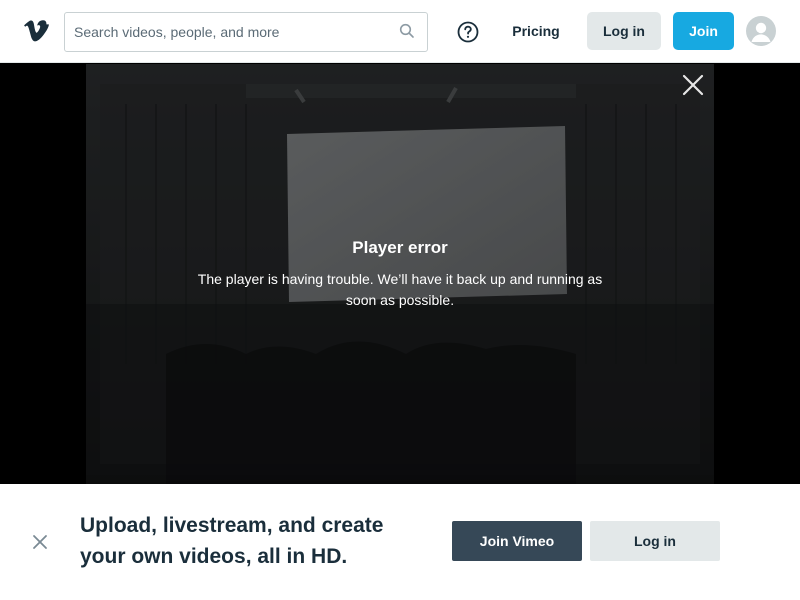 The height and width of the screenshot is (600, 800). I want to click on join-vimeo-button: Join Vimeo, so click(517, 541).